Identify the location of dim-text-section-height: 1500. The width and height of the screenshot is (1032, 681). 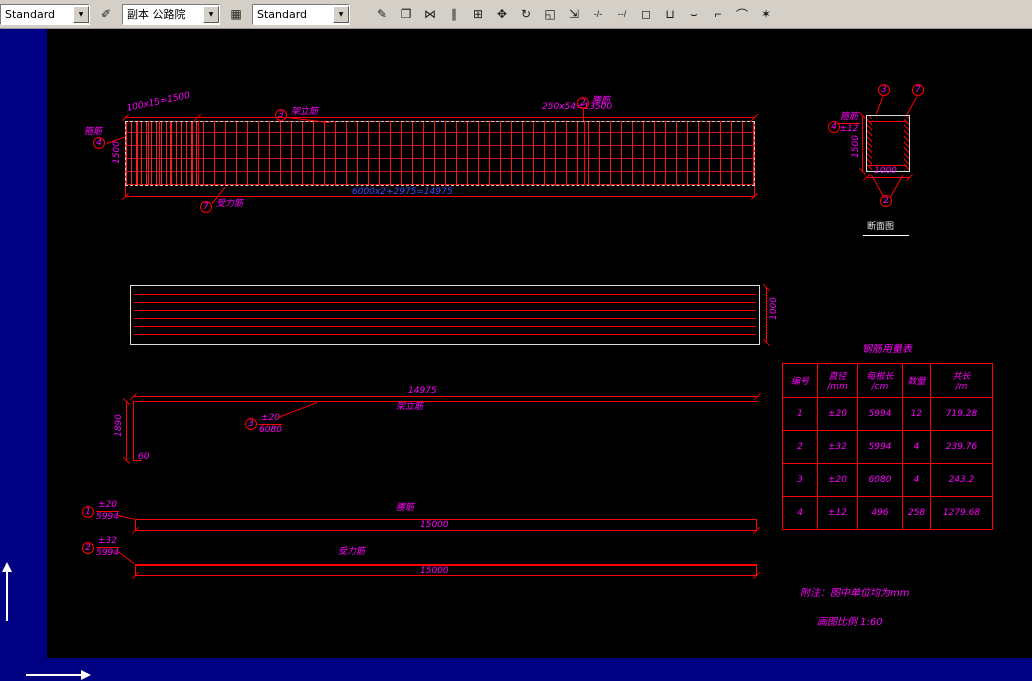
(856, 146).